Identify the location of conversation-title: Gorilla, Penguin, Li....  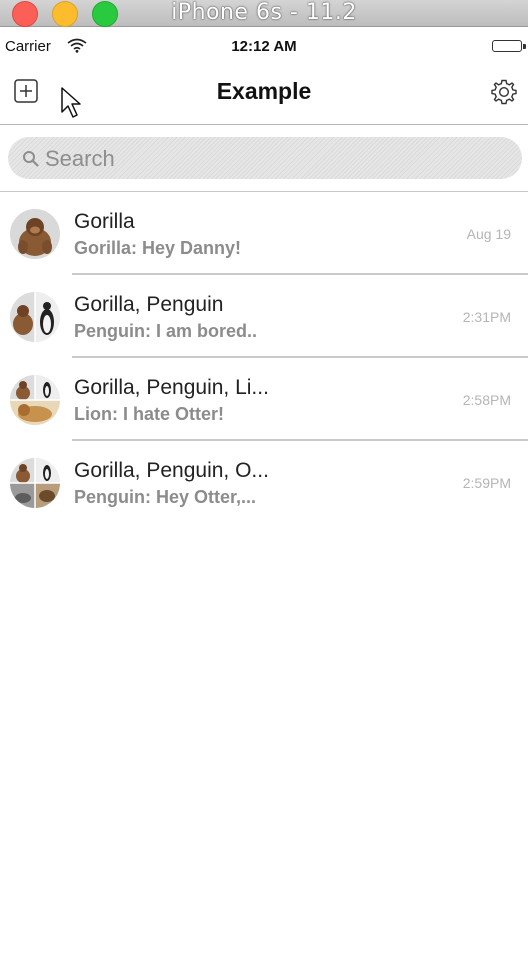
(171, 387).